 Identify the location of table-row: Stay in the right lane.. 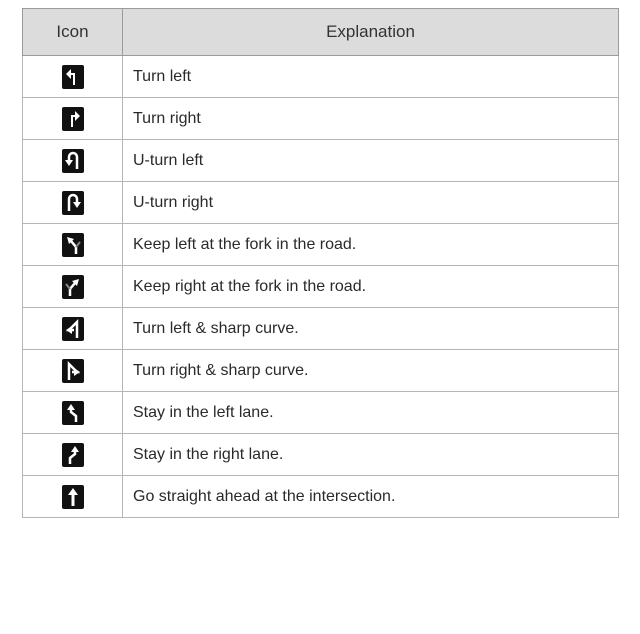
(320, 454).